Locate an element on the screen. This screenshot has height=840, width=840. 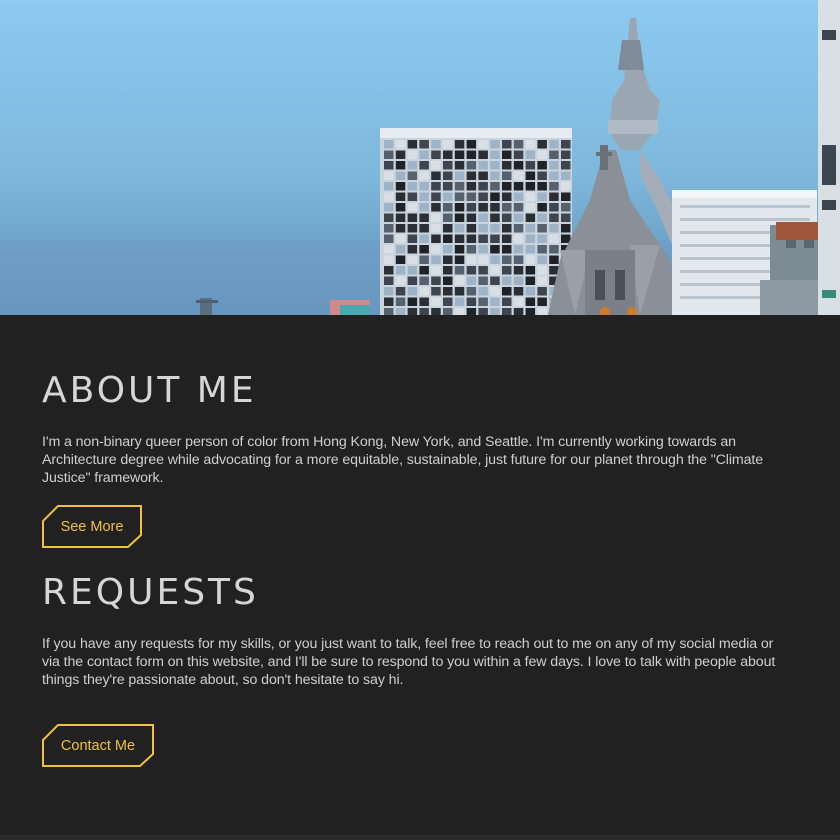
checker-building is located at coordinates (476, 221).